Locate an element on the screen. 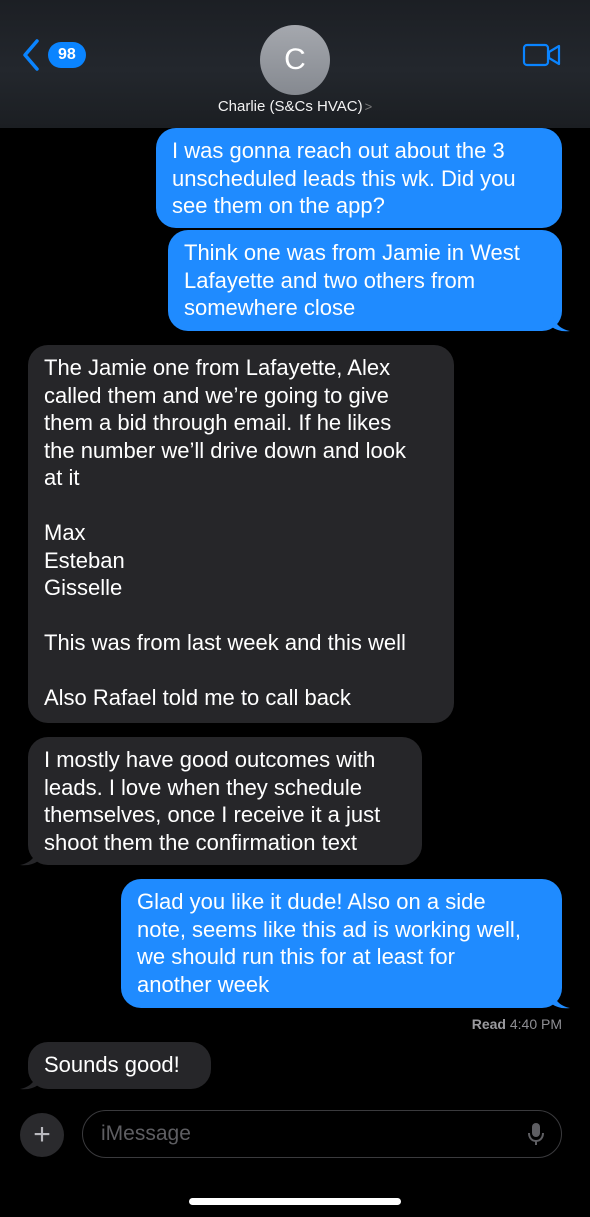 The height and width of the screenshot is (1217, 590). message-text: This was from last week and this well is located at coordinates (225, 642).